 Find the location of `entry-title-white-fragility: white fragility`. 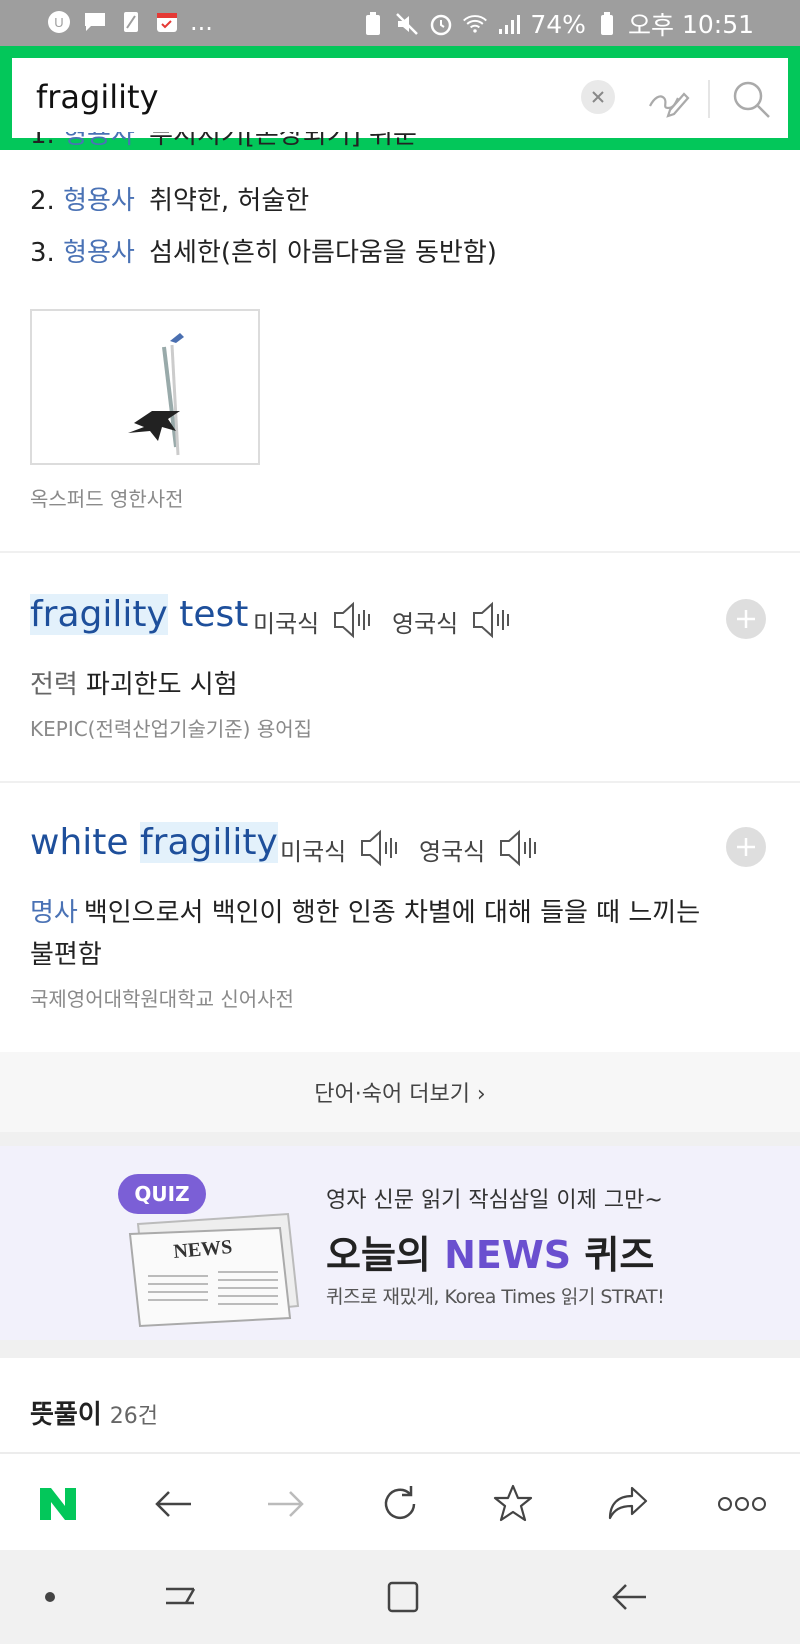

entry-title-white-fragility: white fragility is located at coordinates (154, 842).